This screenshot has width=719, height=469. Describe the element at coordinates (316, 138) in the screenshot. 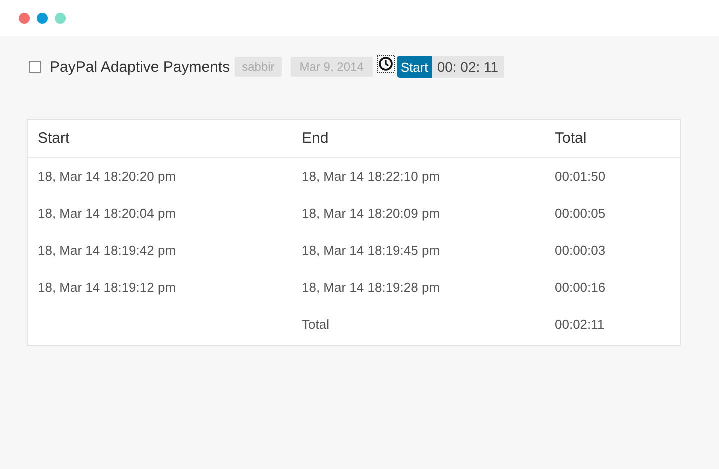

I see `column-header: End` at that location.